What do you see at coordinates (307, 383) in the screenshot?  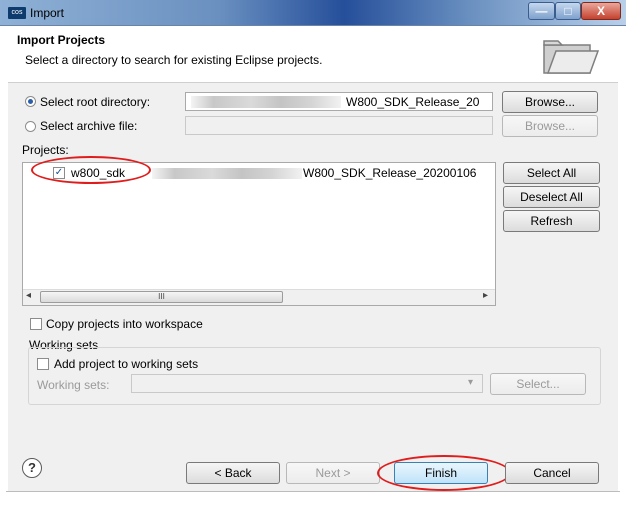 I see `working-sets-dropdown` at bounding box center [307, 383].